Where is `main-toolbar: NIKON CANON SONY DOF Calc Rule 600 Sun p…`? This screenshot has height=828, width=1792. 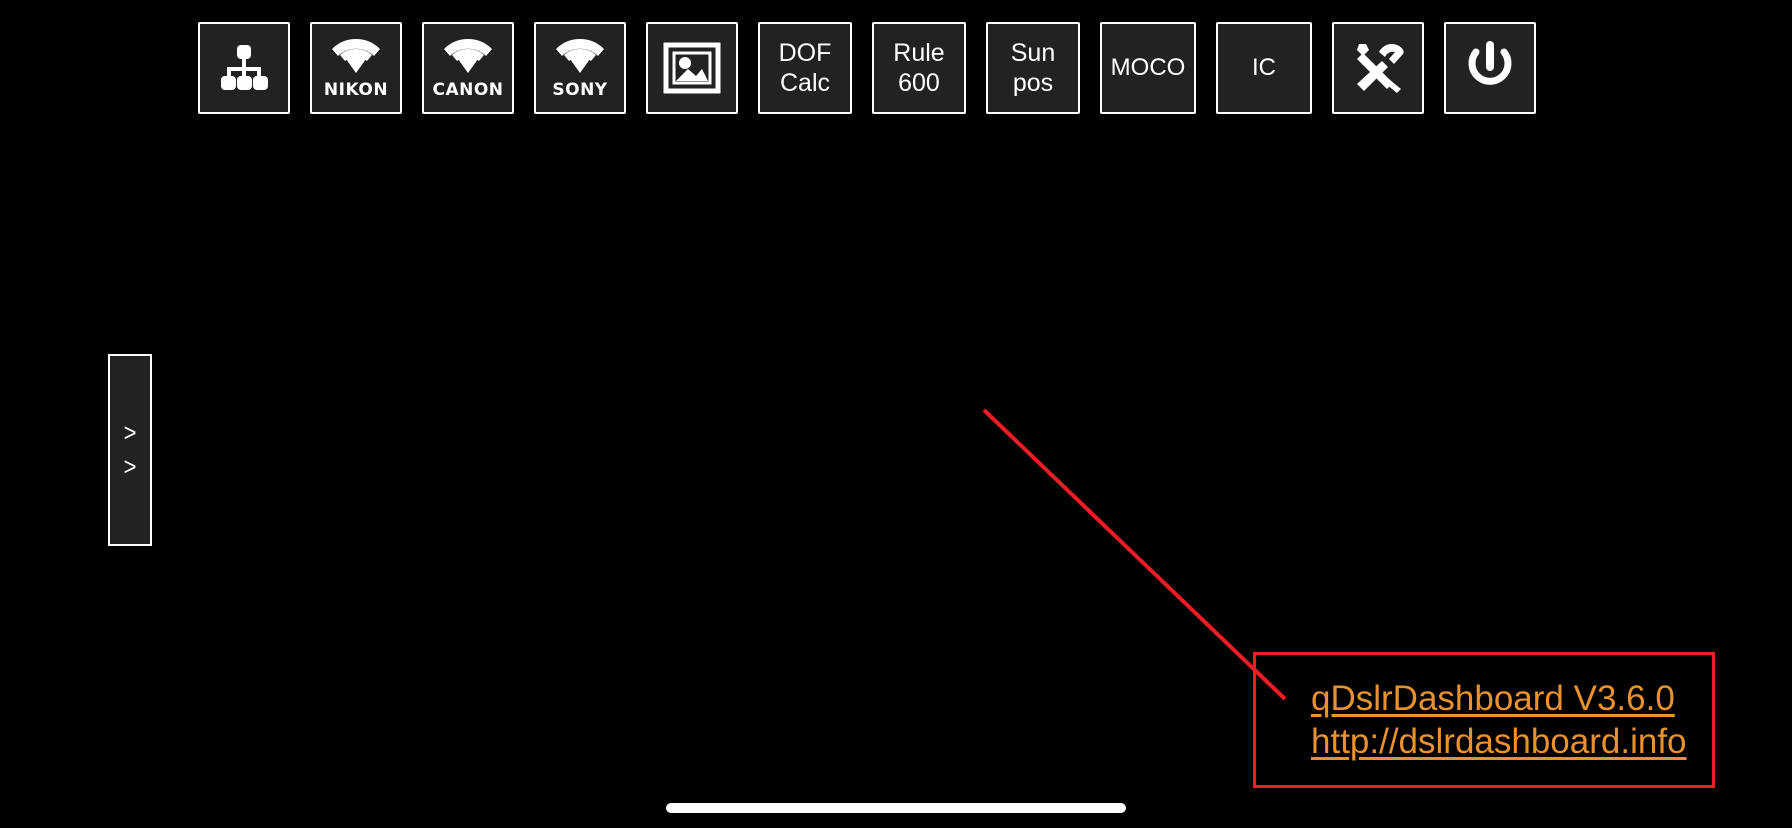 main-toolbar: NIKON CANON SONY DOF Calc Rule 600 Sun p… is located at coordinates (867, 68).